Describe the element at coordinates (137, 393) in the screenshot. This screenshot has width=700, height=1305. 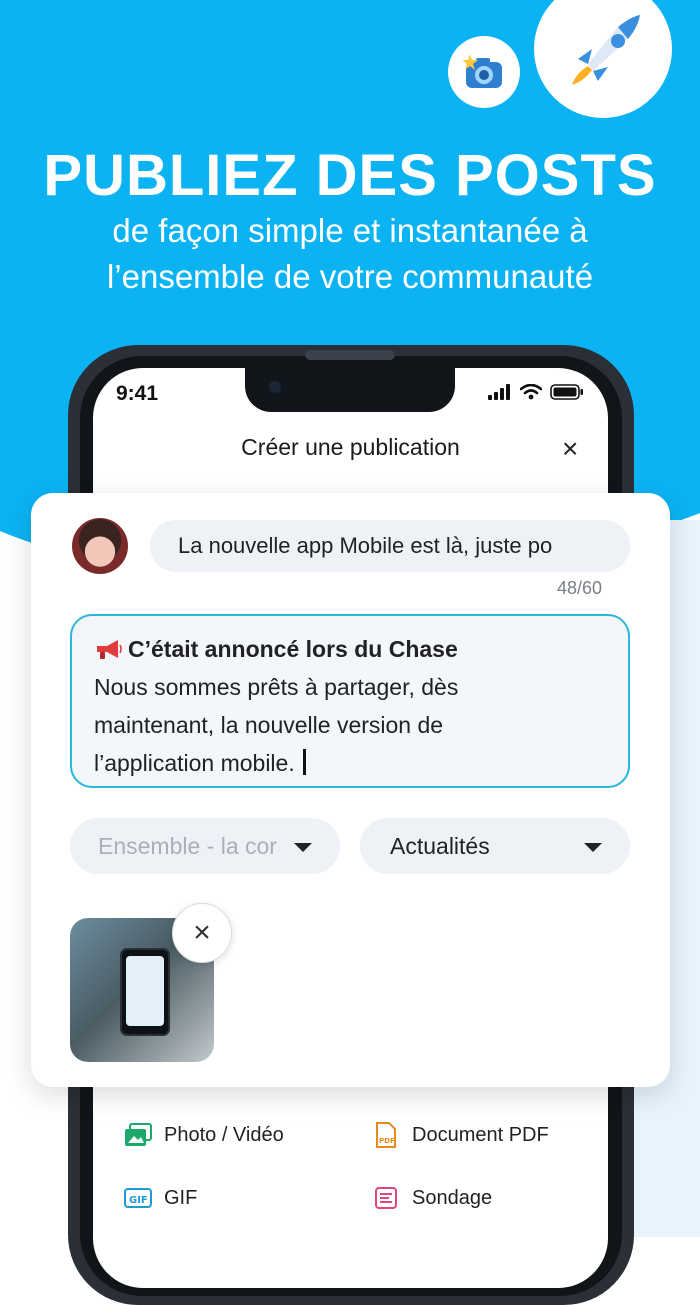
I see `status-time: 9:41` at that location.